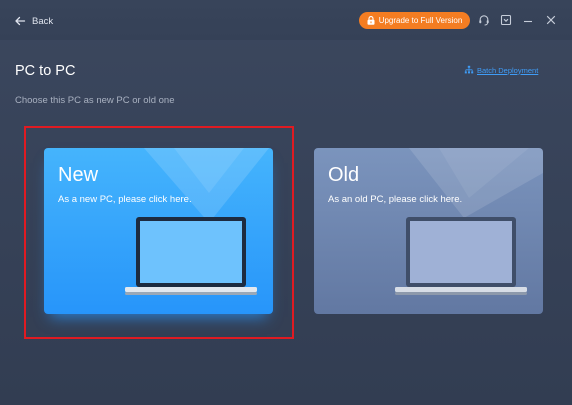 Image resolution: width=572 pixels, height=405 pixels. What do you see at coordinates (78, 175) in the screenshot?
I see `new-card-title: New` at bounding box center [78, 175].